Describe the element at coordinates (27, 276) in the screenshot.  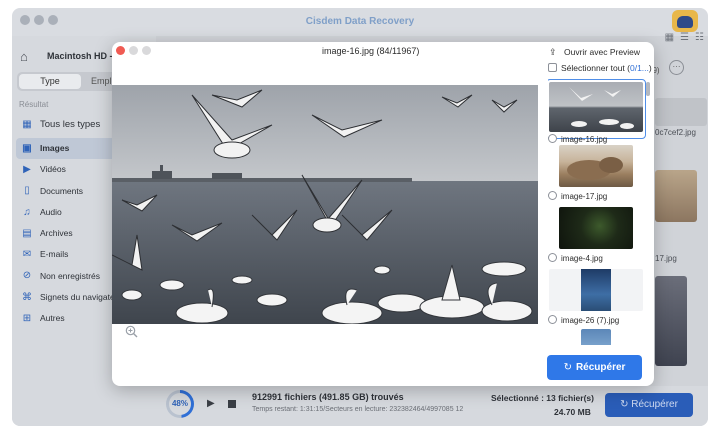
I see `unsaved-icon: ⊘` at that location.